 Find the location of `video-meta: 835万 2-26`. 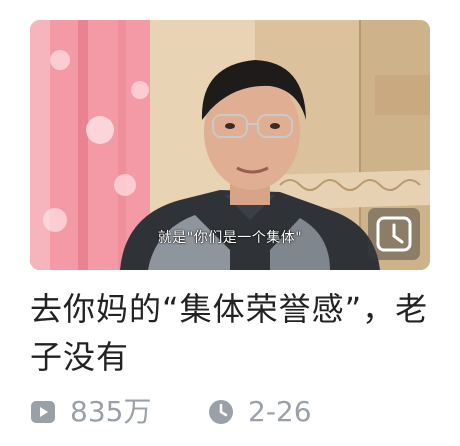

video-meta: 835万 2-26 is located at coordinates (230, 412).